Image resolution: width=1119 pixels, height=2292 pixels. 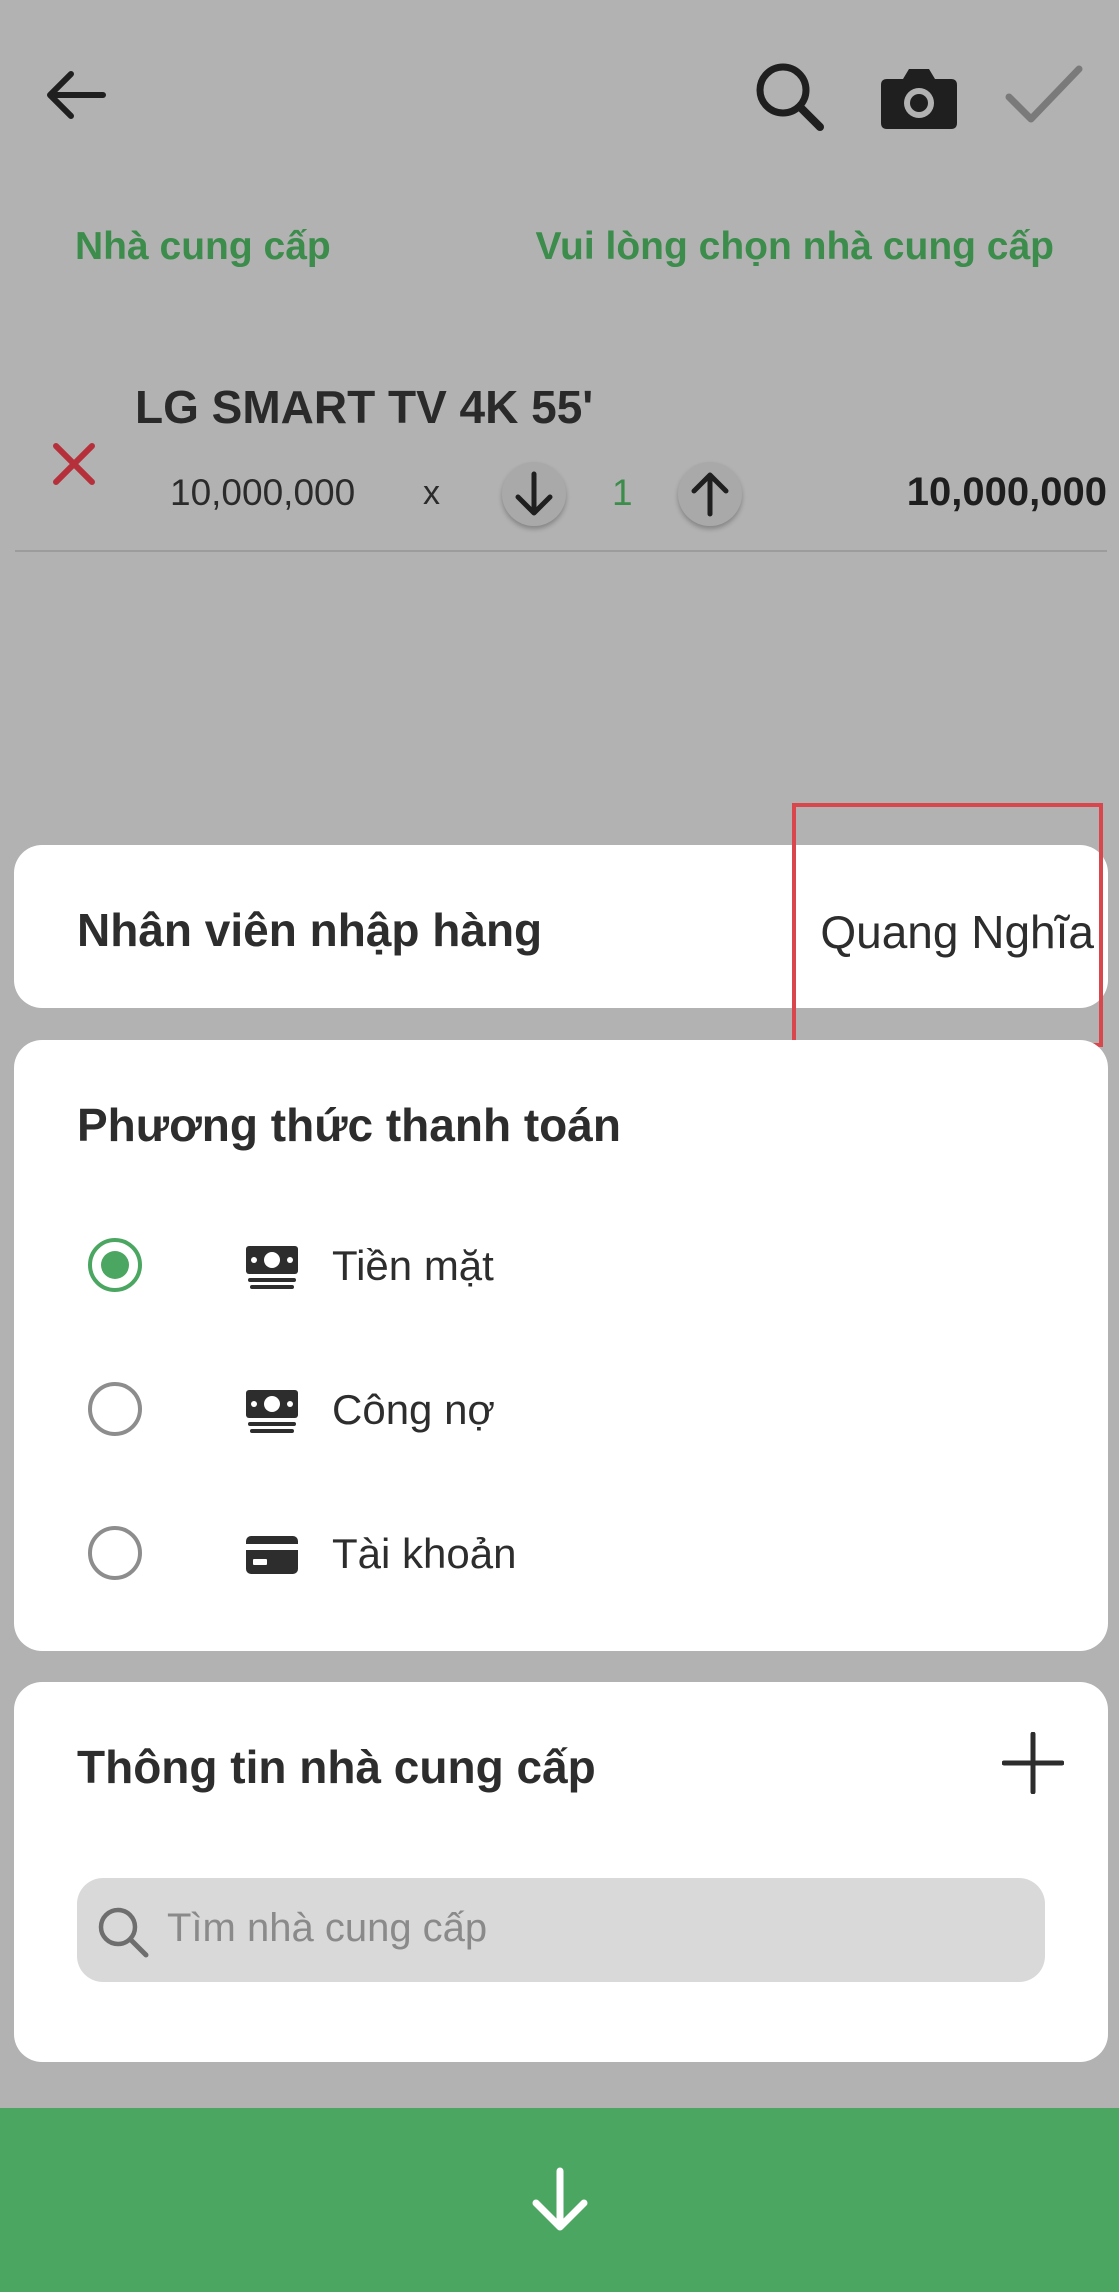 I want to click on supplier-label: Nhà cung cấp, so click(x=203, y=246).